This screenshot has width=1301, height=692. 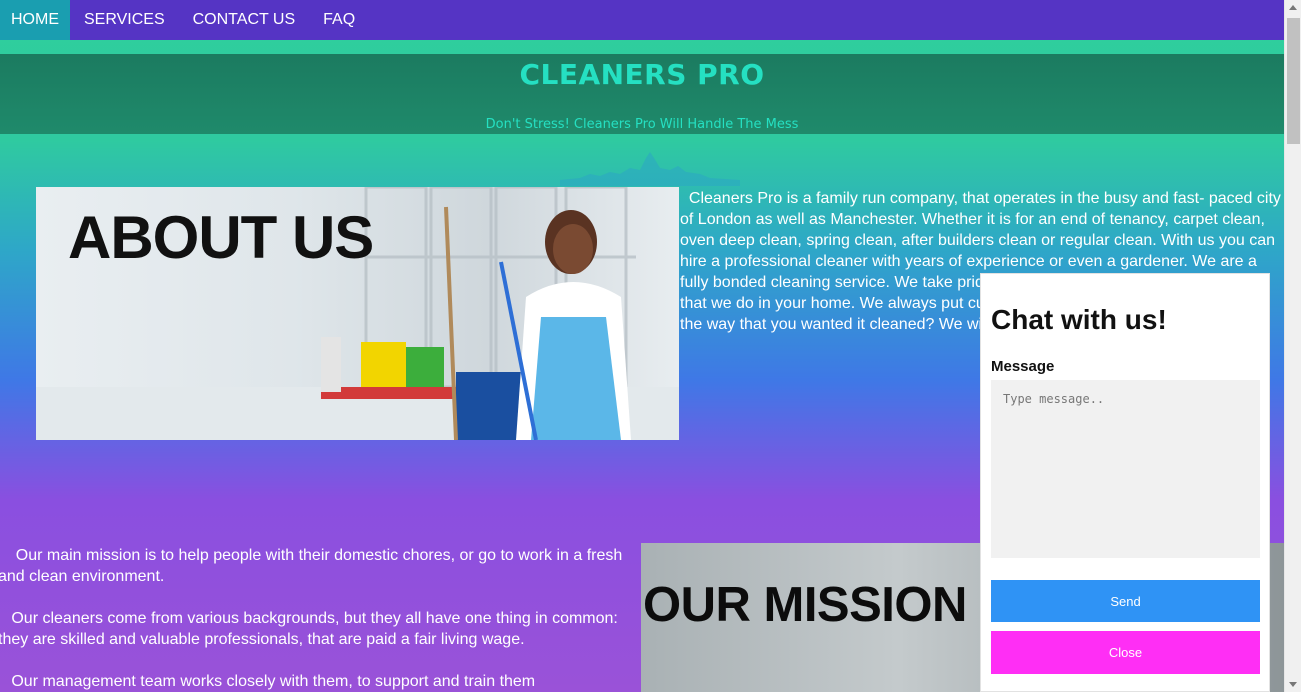 What do you see at coordinates (1293, 684) in the screenshot?
I see `scroll-down-icon` at bounding box center [1293, 684].